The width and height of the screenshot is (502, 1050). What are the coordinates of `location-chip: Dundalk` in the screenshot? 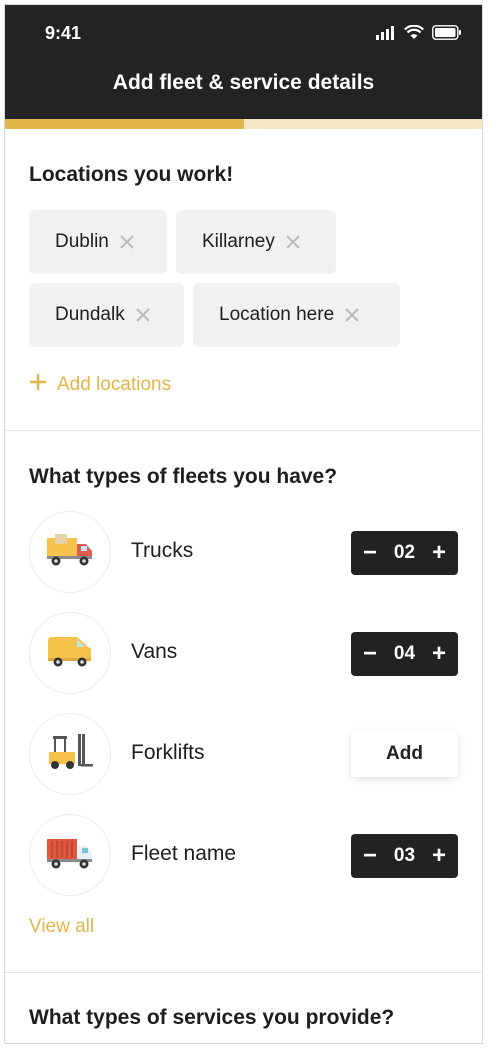 It's located at (106, 315).